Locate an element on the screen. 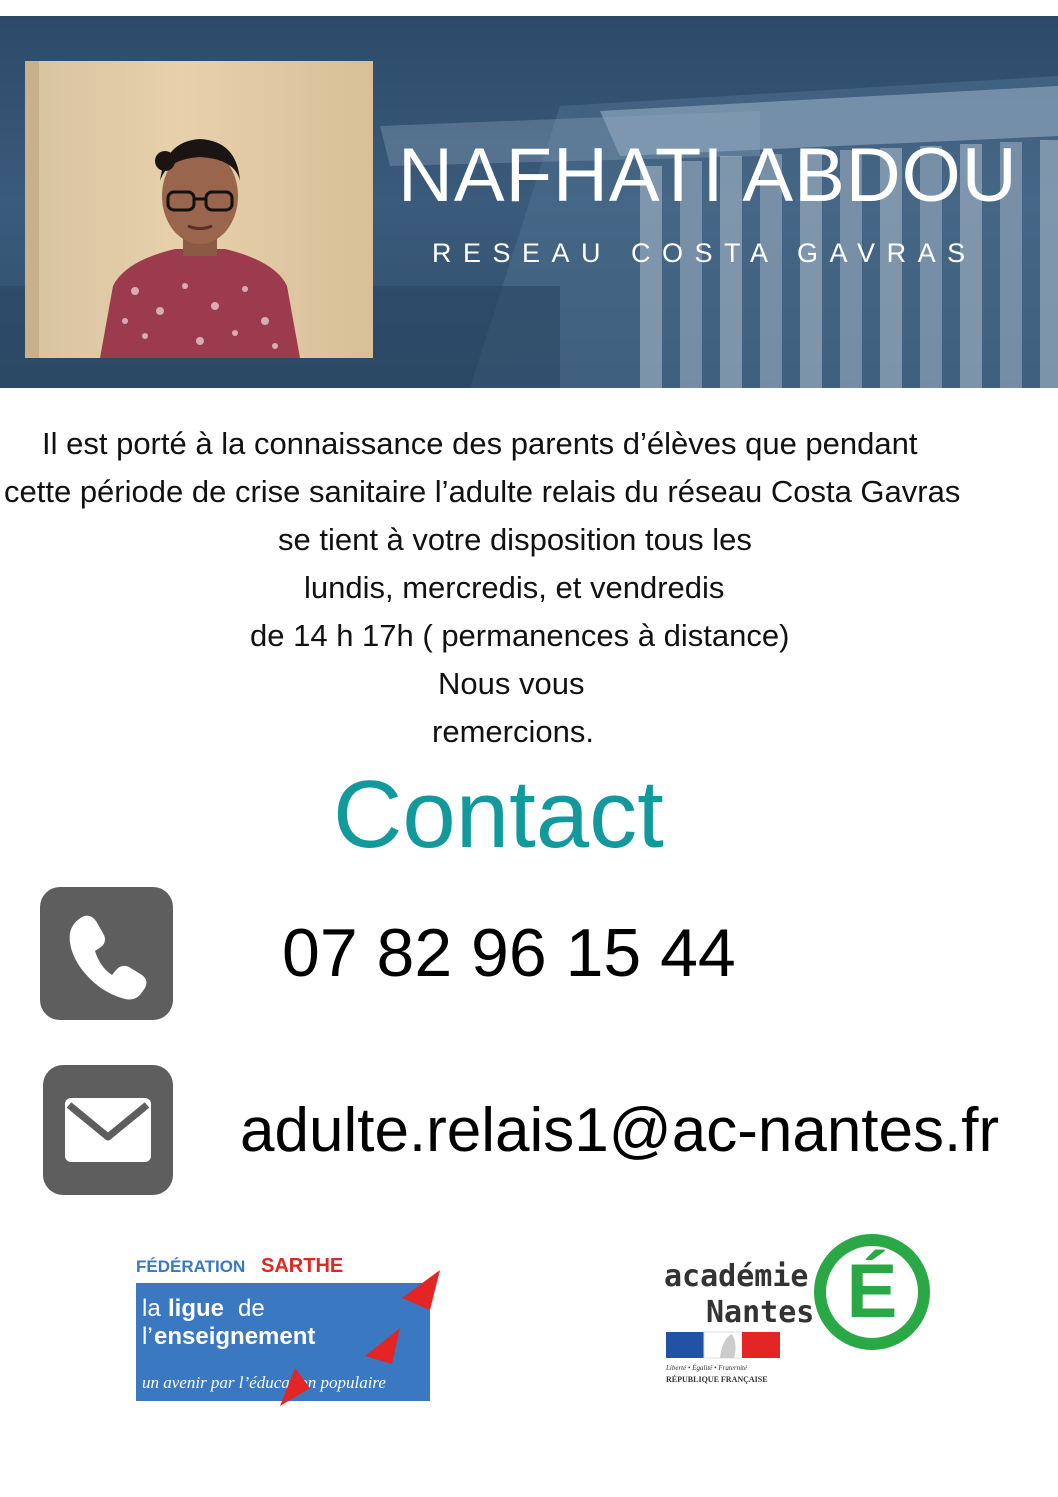 Image resolution: width=1058 pixels, height=1497 pixels. portrait-illustration is located at coordinates (162, 209).